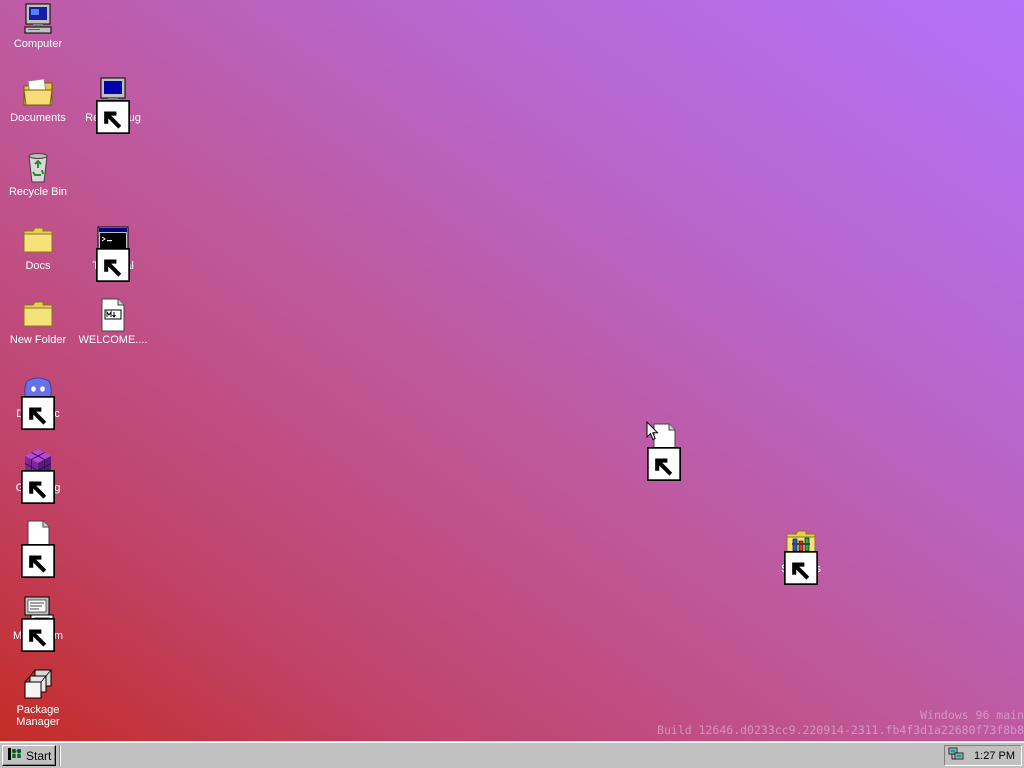  I want to click on tray-clock: 1:27 PM, so click(994, 756).